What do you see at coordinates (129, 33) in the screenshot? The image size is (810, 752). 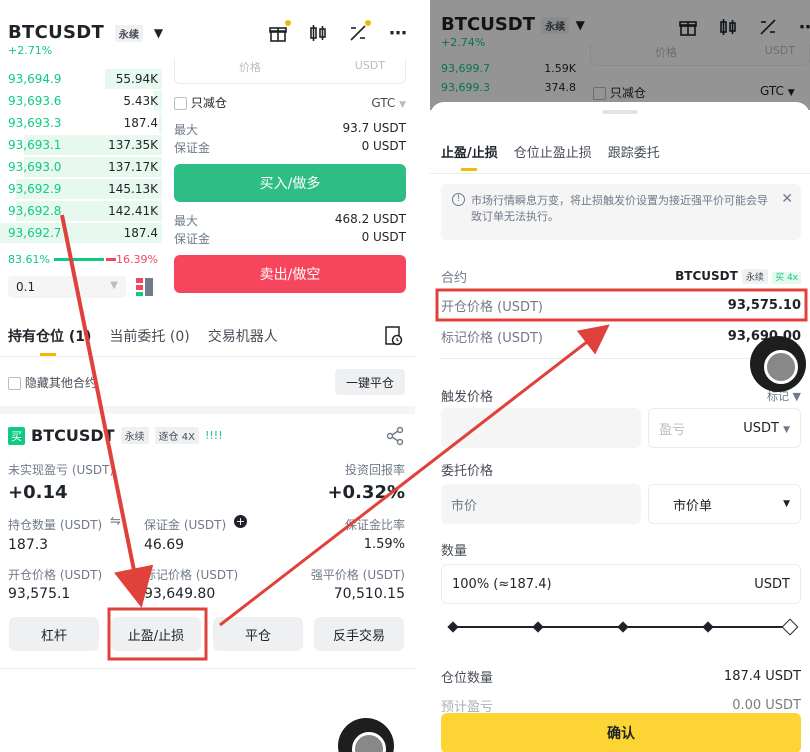 I see `contract-tag: 永续` at bounding box center [129, 33].